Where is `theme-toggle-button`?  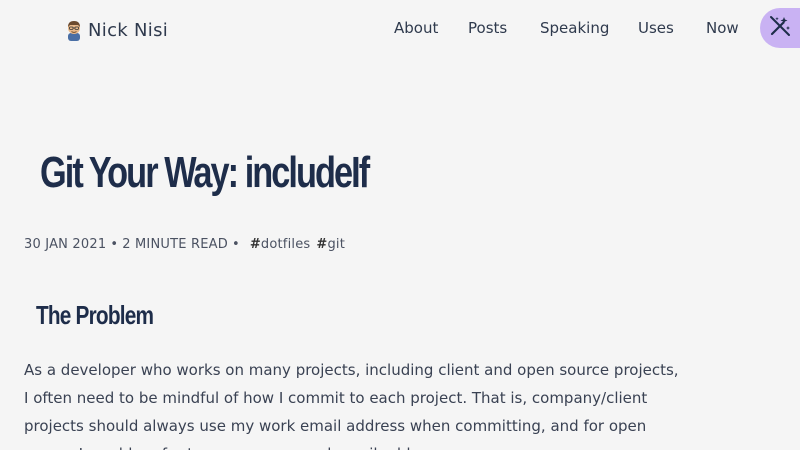 theme-toggle-button is located at coordinates (780, 28).